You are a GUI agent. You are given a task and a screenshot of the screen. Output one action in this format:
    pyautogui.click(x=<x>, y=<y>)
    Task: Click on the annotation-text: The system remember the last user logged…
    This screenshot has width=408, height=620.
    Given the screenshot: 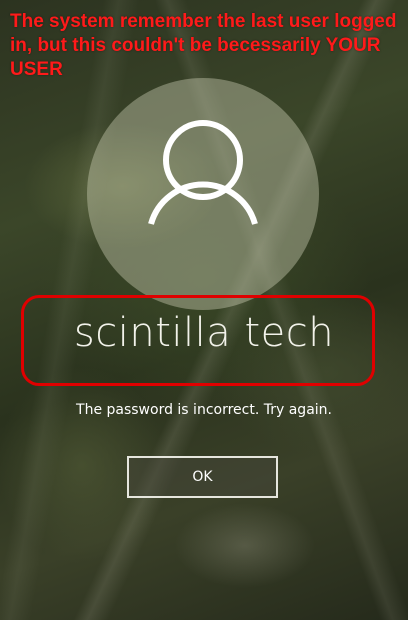 What is the action you would take?
    pyautogui.click(x=203, y=45)
    